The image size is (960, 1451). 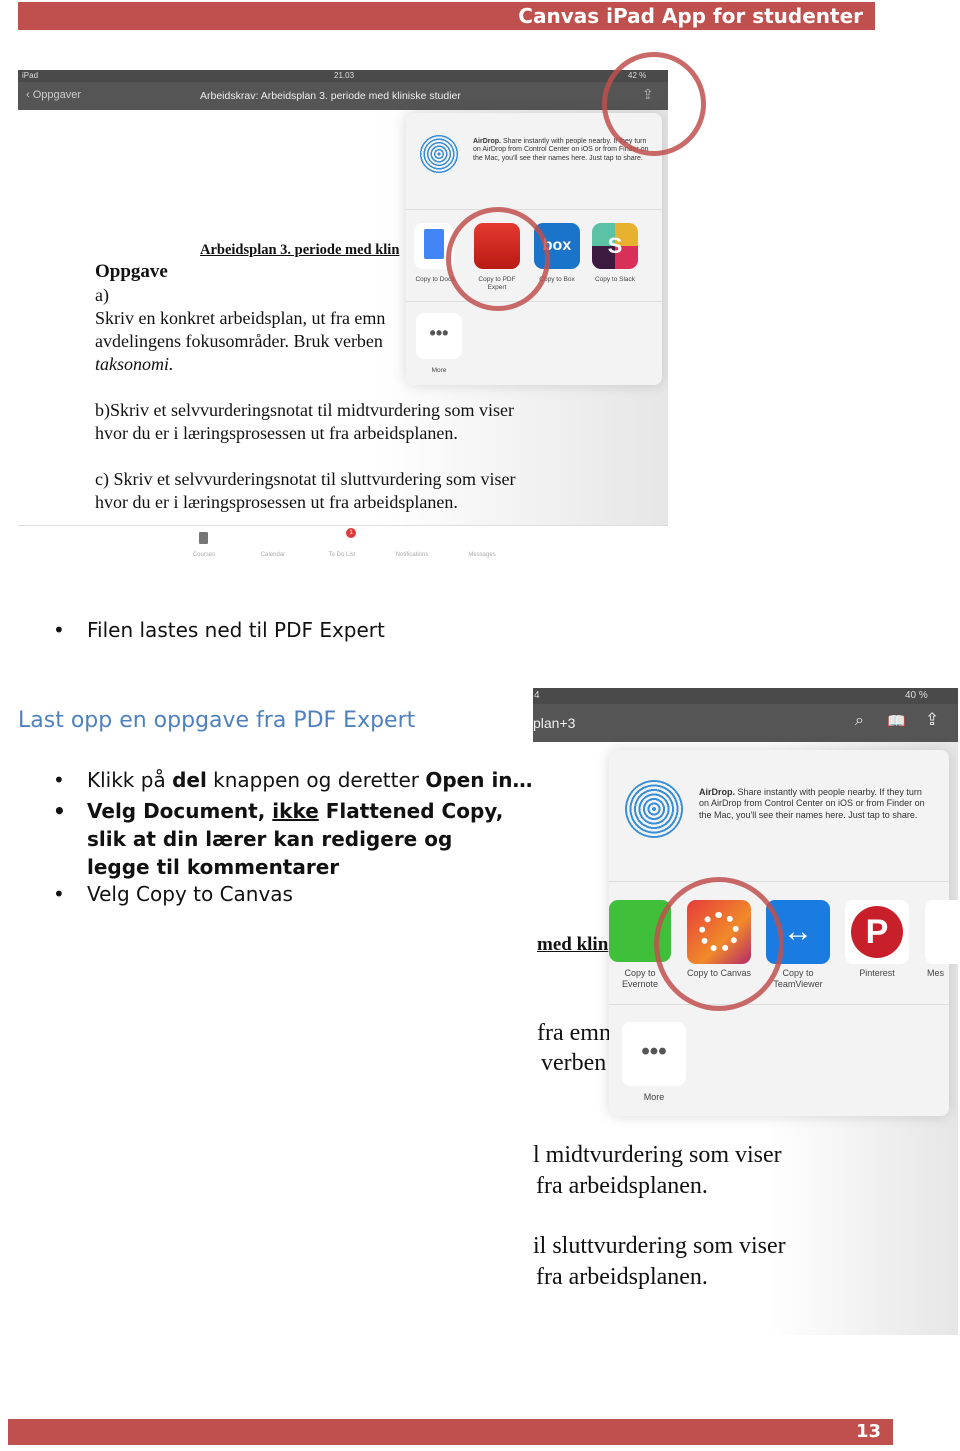 What do you see at coordinates (446, 16) in the screenshot?
I see `page-header: Canvas iPad App for studenter` at bounding box center [446, 16].